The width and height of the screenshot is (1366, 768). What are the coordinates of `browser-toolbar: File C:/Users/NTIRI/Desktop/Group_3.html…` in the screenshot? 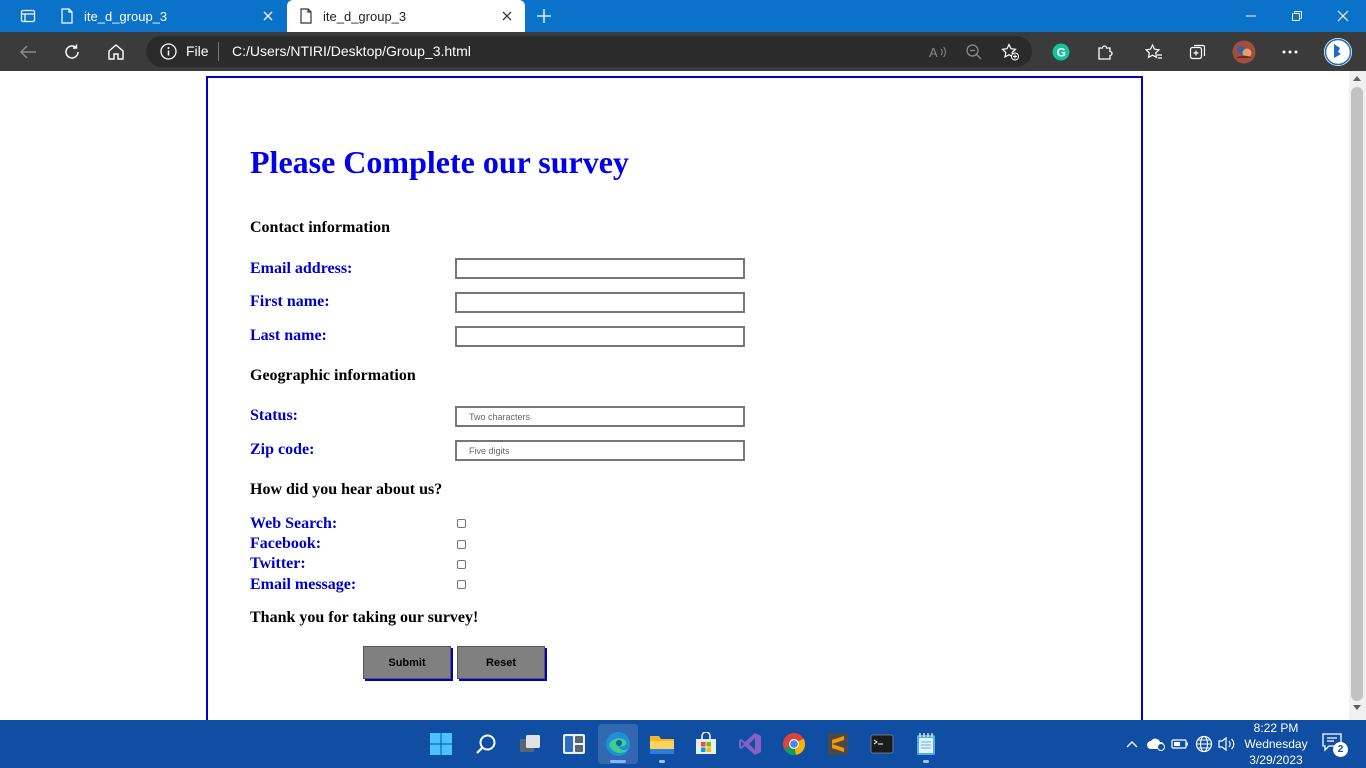 It's located at (683, 51).